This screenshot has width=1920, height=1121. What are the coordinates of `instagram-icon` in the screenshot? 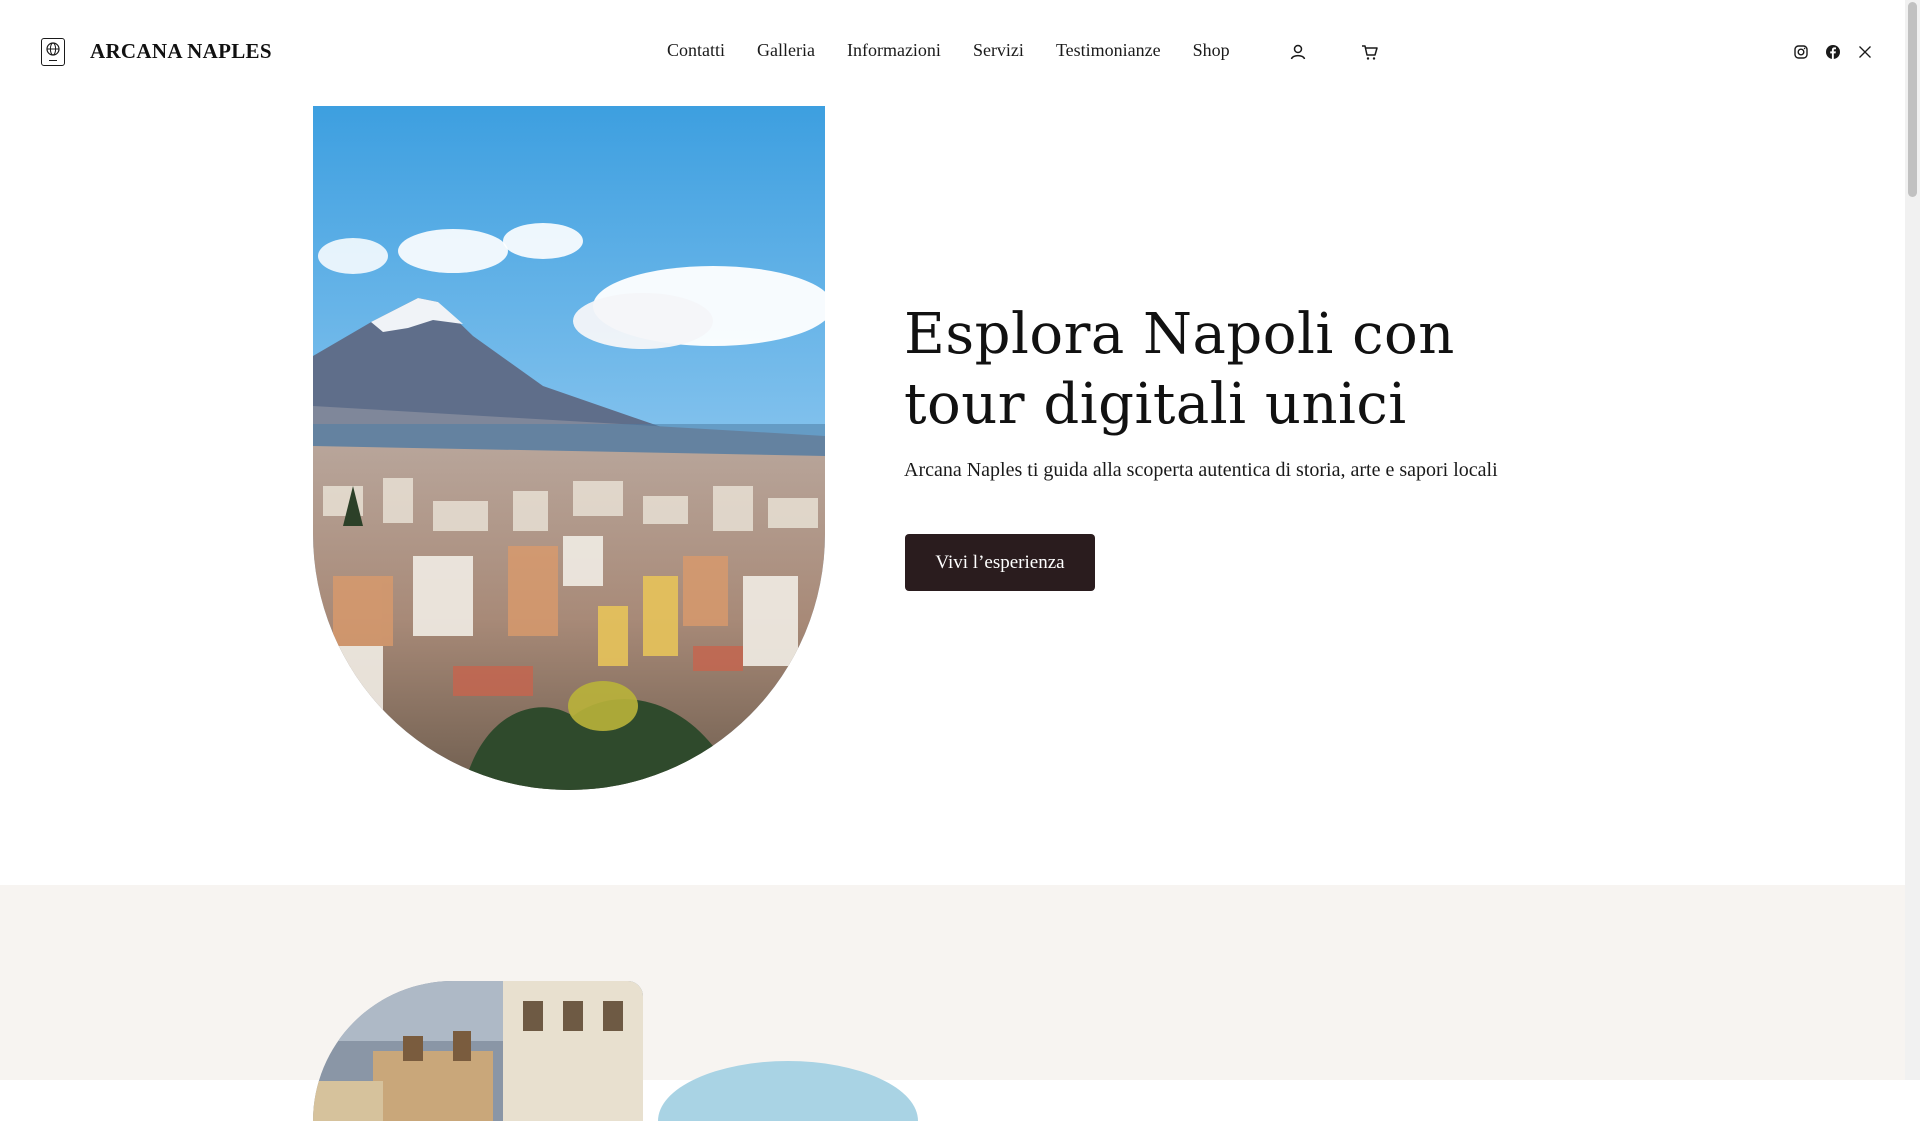 It's located at (1801, 52).